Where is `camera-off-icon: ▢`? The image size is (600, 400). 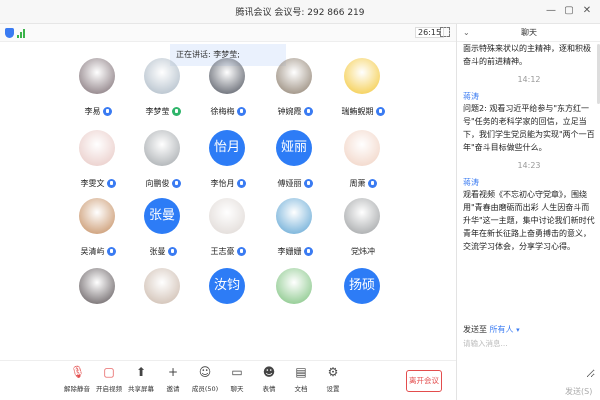
camera-off-icon: ▢ is located at coordinates (109, 372).